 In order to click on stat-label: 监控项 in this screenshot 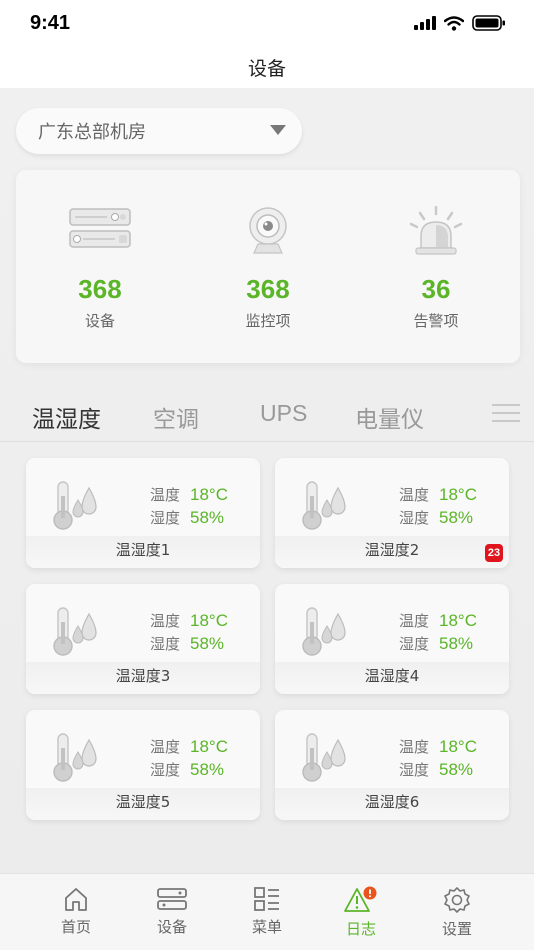, I will do `click(268, 321)`.